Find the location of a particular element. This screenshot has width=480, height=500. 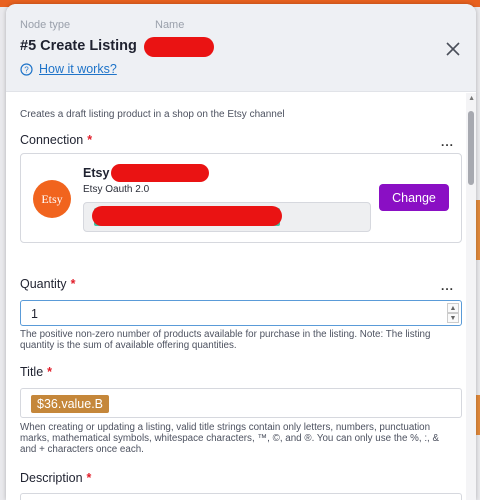

how-it-works-link: ? How it works? is located at coordinates (68, 69).